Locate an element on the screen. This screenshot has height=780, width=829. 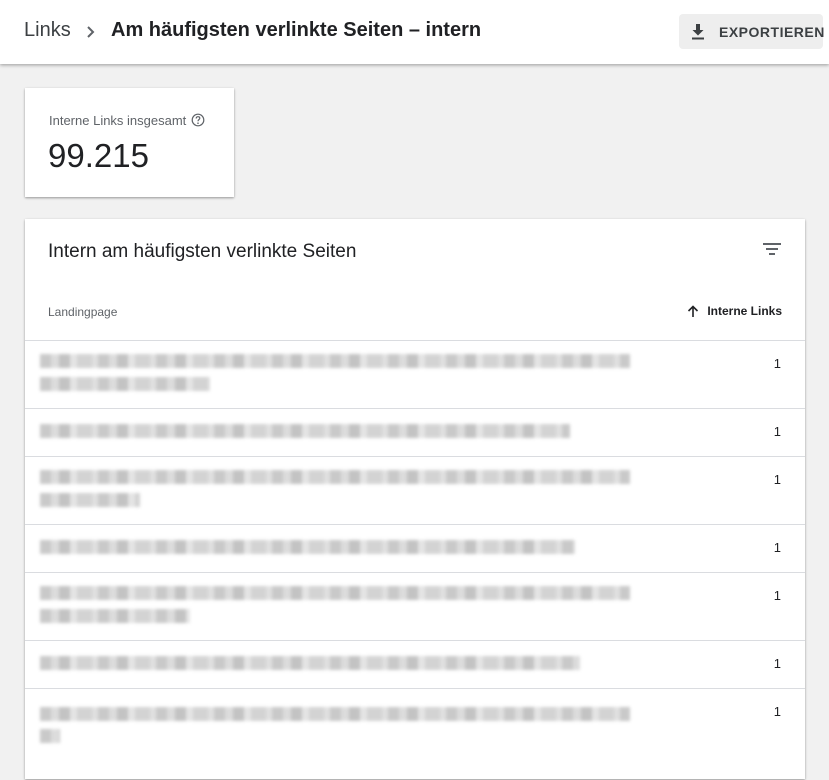
export-button-label: EXPORTIEREN is located at coordinates (772, 32).